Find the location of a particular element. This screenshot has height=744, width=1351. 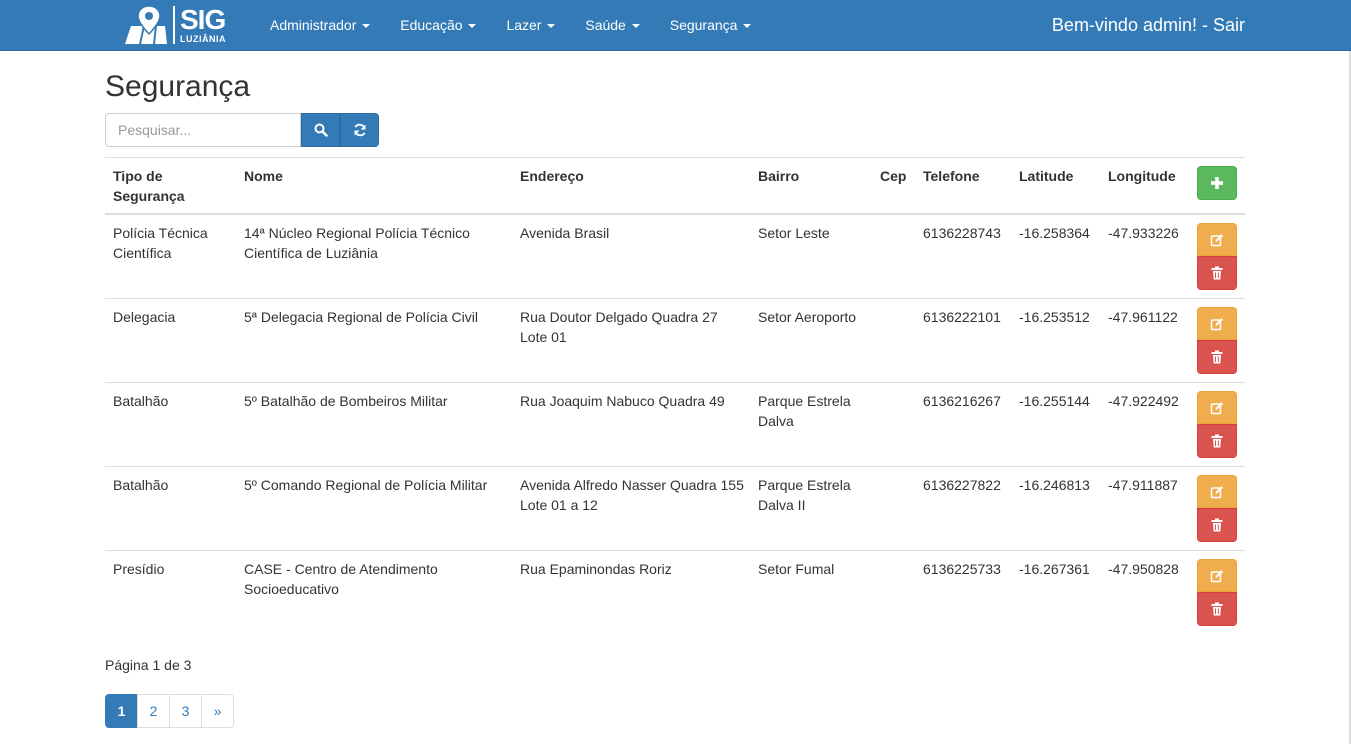

menu-lazer: Lazer is located at coordinates (530, 25).